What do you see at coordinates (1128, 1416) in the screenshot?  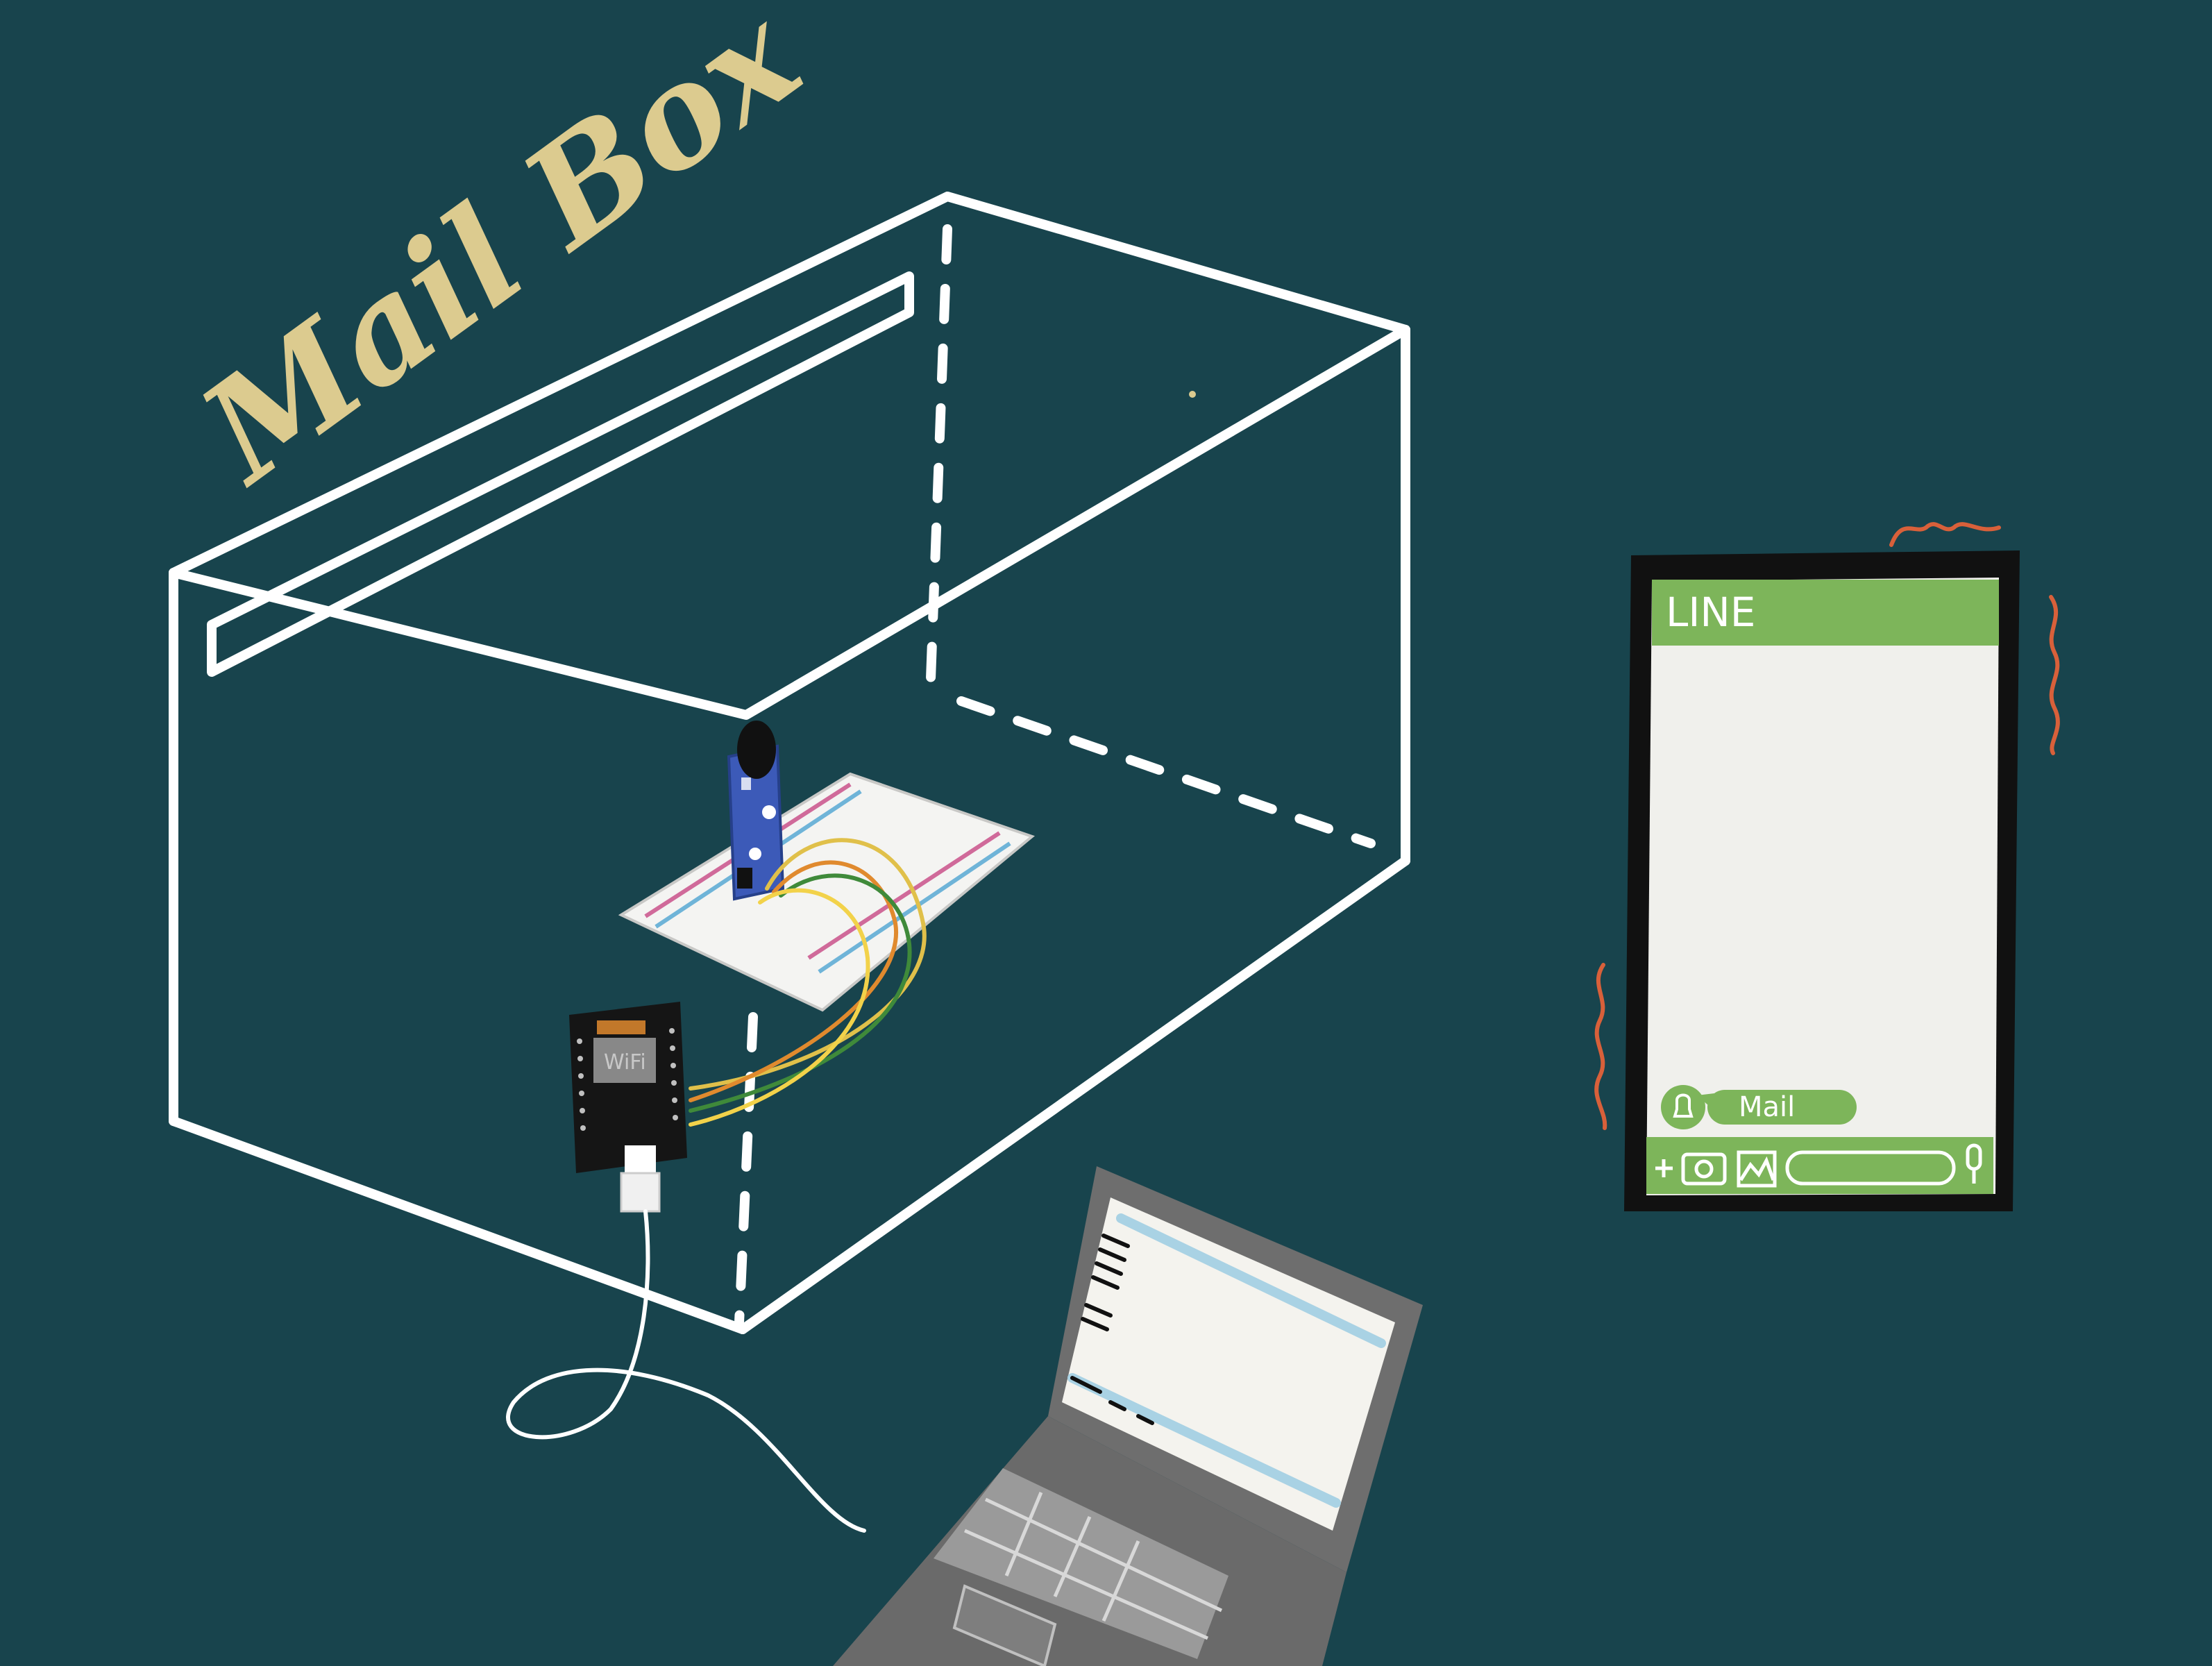 I see `laptop` at bounding box center [1128, 1416].